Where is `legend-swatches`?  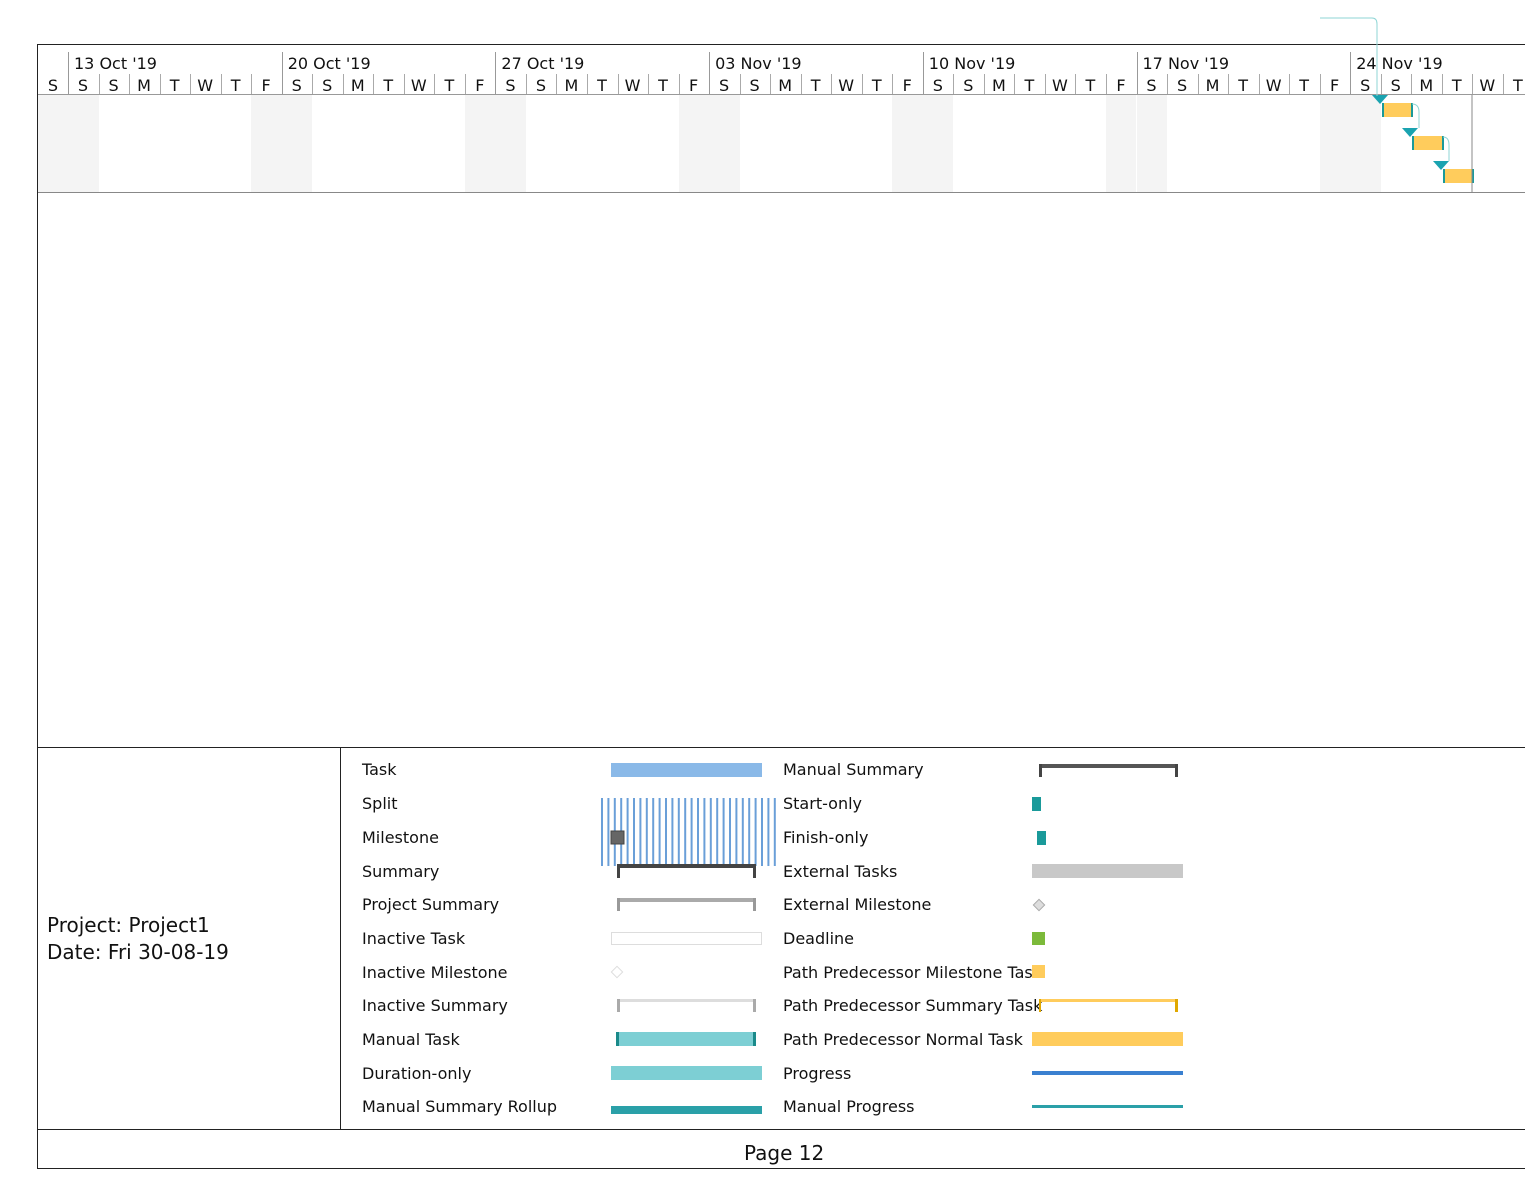 legend-swatches is located at coordinates (892, 938).